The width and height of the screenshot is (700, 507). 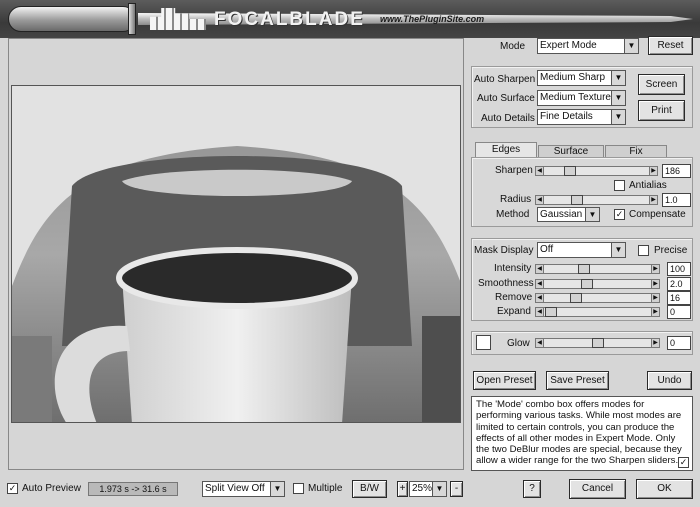 I want to click on smoothness-slider-thumb, so click(x=587, y=284).